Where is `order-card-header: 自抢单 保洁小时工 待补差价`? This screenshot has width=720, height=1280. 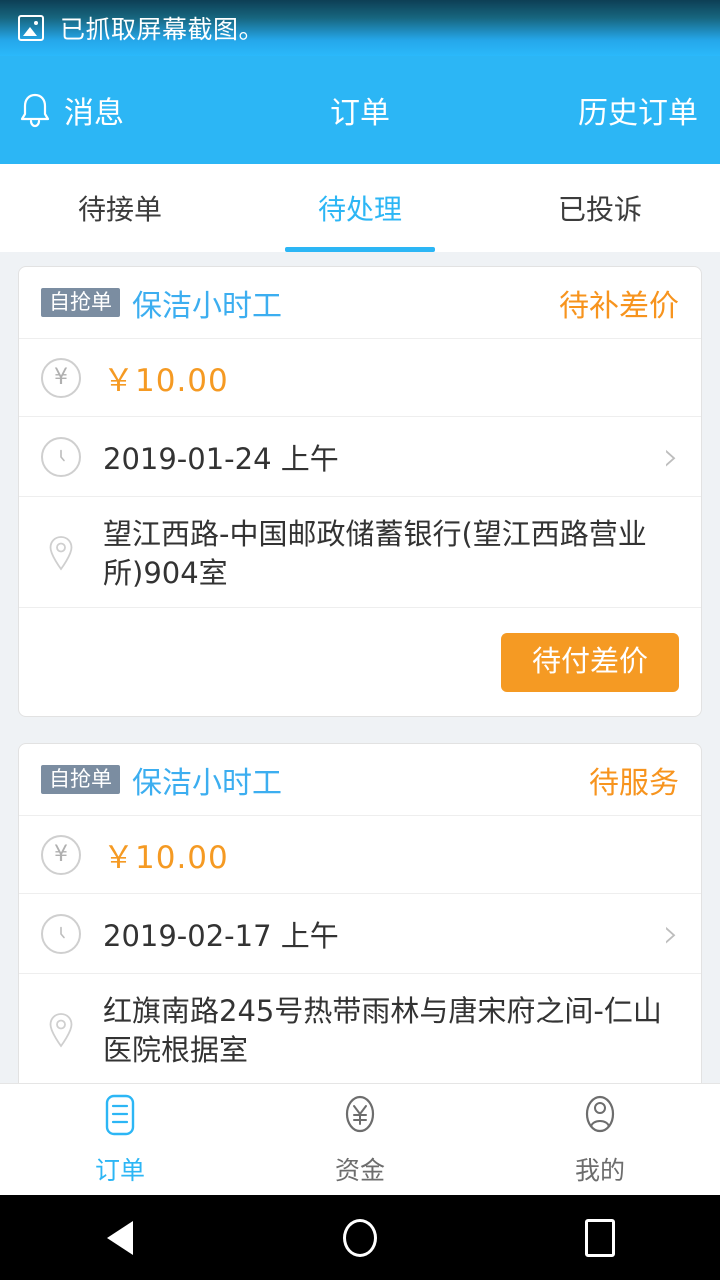 order-card-header: 自抢单 保洁小时工 待补差价 is located at coordinates (360, 303).